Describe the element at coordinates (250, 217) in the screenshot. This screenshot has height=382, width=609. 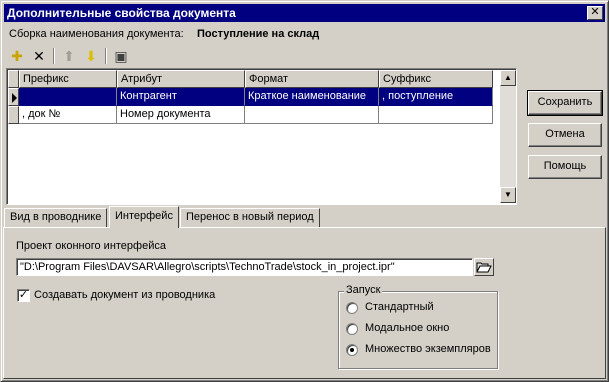
I see `tab-period-transfer: Перенос в новый период` at that location.